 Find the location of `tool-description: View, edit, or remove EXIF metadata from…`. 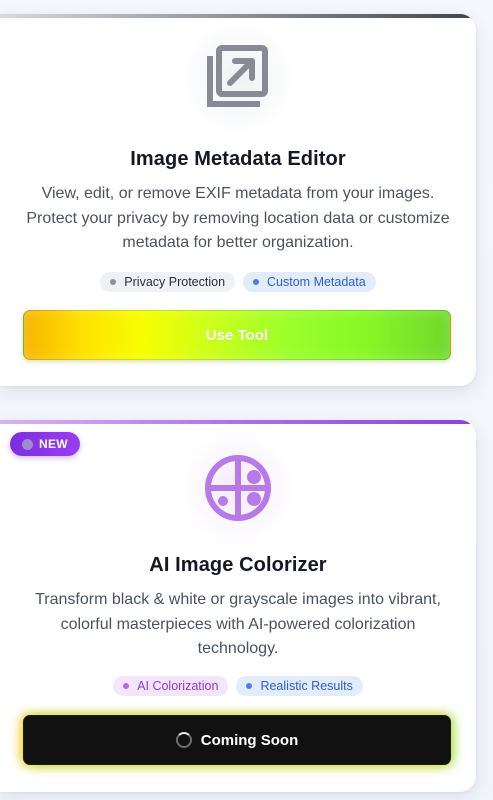

tool-description: View, edit, or remove EXIF metadata from… is located at coordinates (238, 218).